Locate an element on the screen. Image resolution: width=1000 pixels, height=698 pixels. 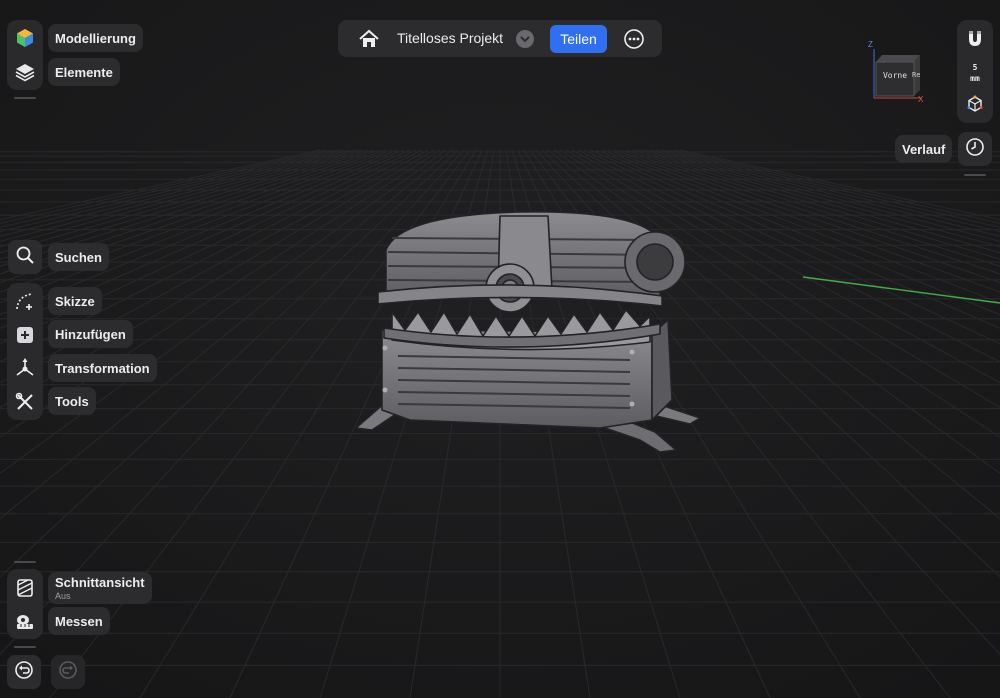
history-button is located at coordinates (975, 149).